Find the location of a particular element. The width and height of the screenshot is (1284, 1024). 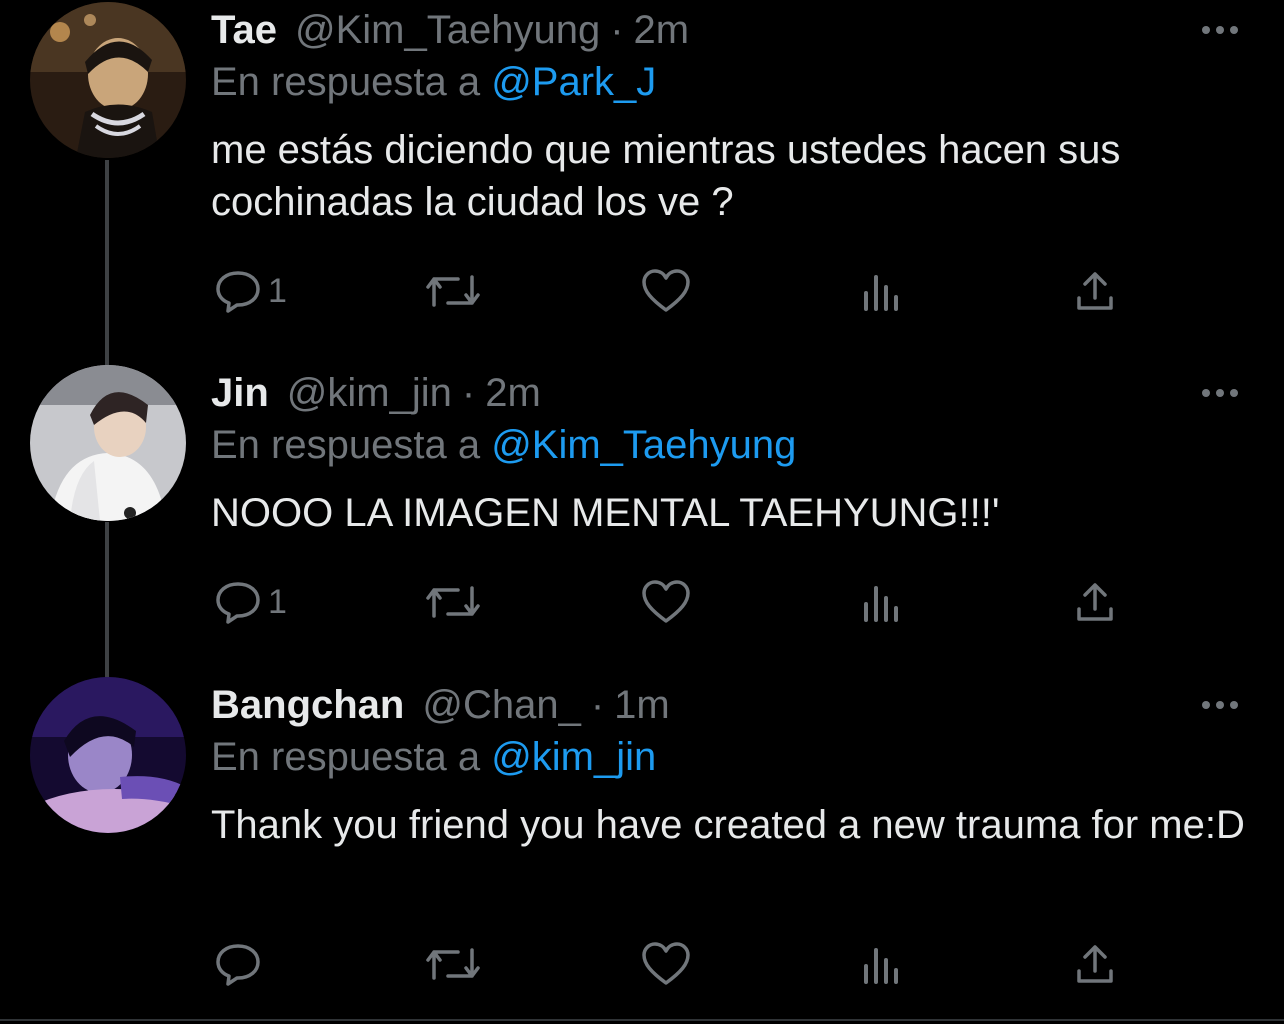

bottom-divider is located at coordinates (642, 1020).